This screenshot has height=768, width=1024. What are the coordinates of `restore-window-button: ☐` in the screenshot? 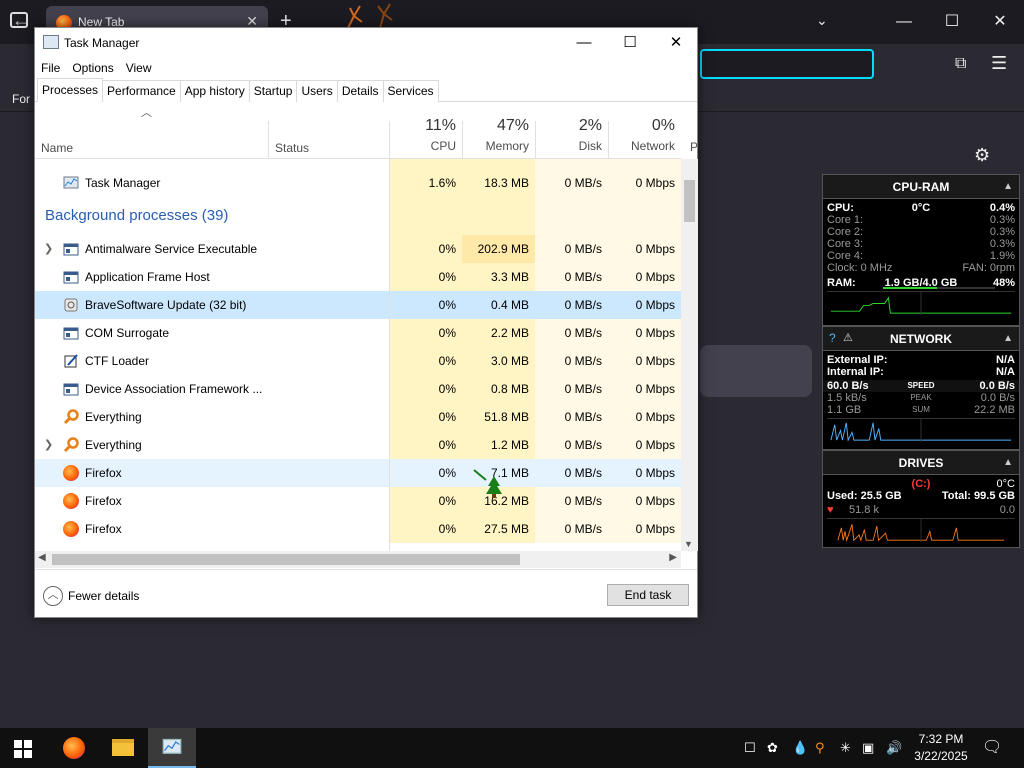 It's located at (952, 22).